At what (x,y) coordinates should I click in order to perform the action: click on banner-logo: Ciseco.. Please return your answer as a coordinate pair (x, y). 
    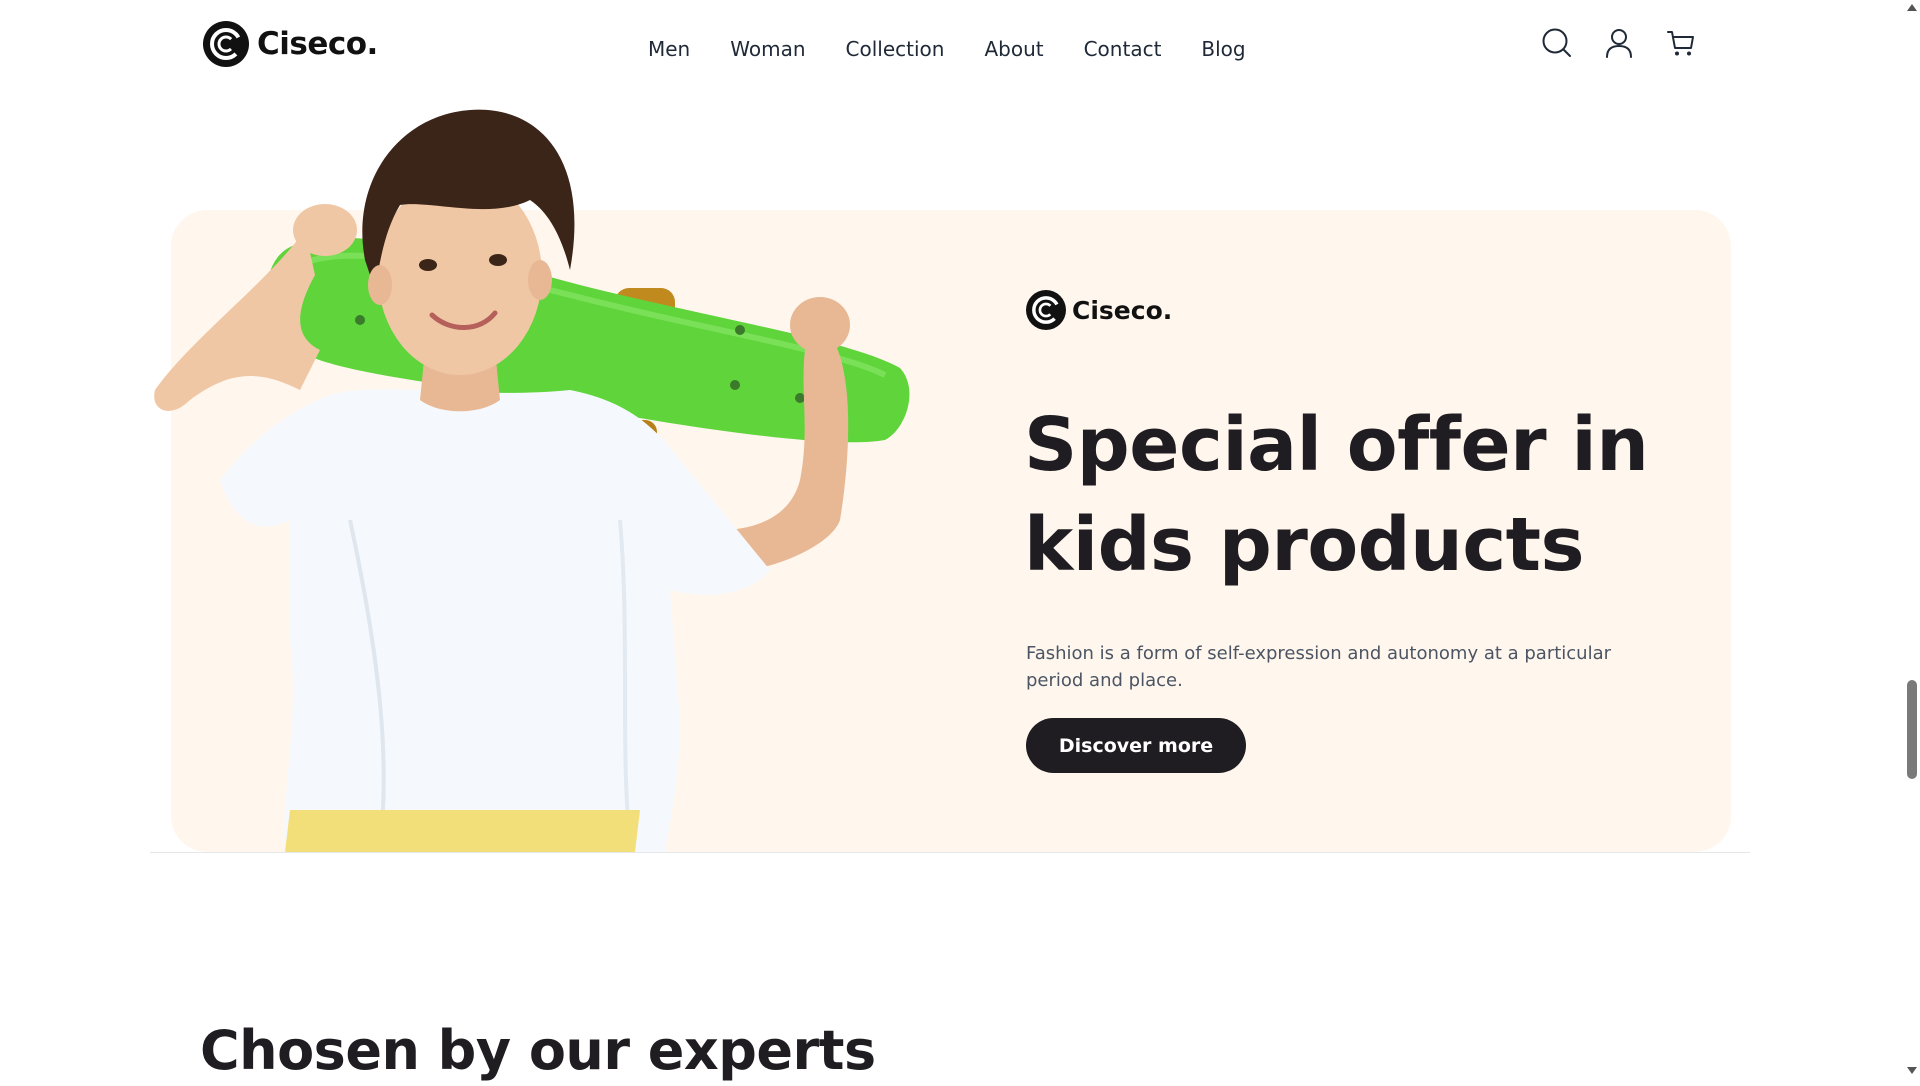
    Looking at the image, I should click on (1099, 310).